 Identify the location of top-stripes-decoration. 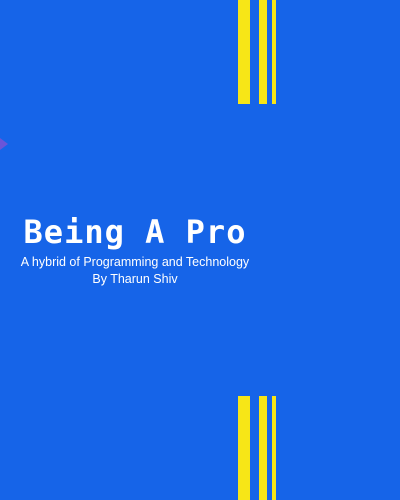
(258, 52).